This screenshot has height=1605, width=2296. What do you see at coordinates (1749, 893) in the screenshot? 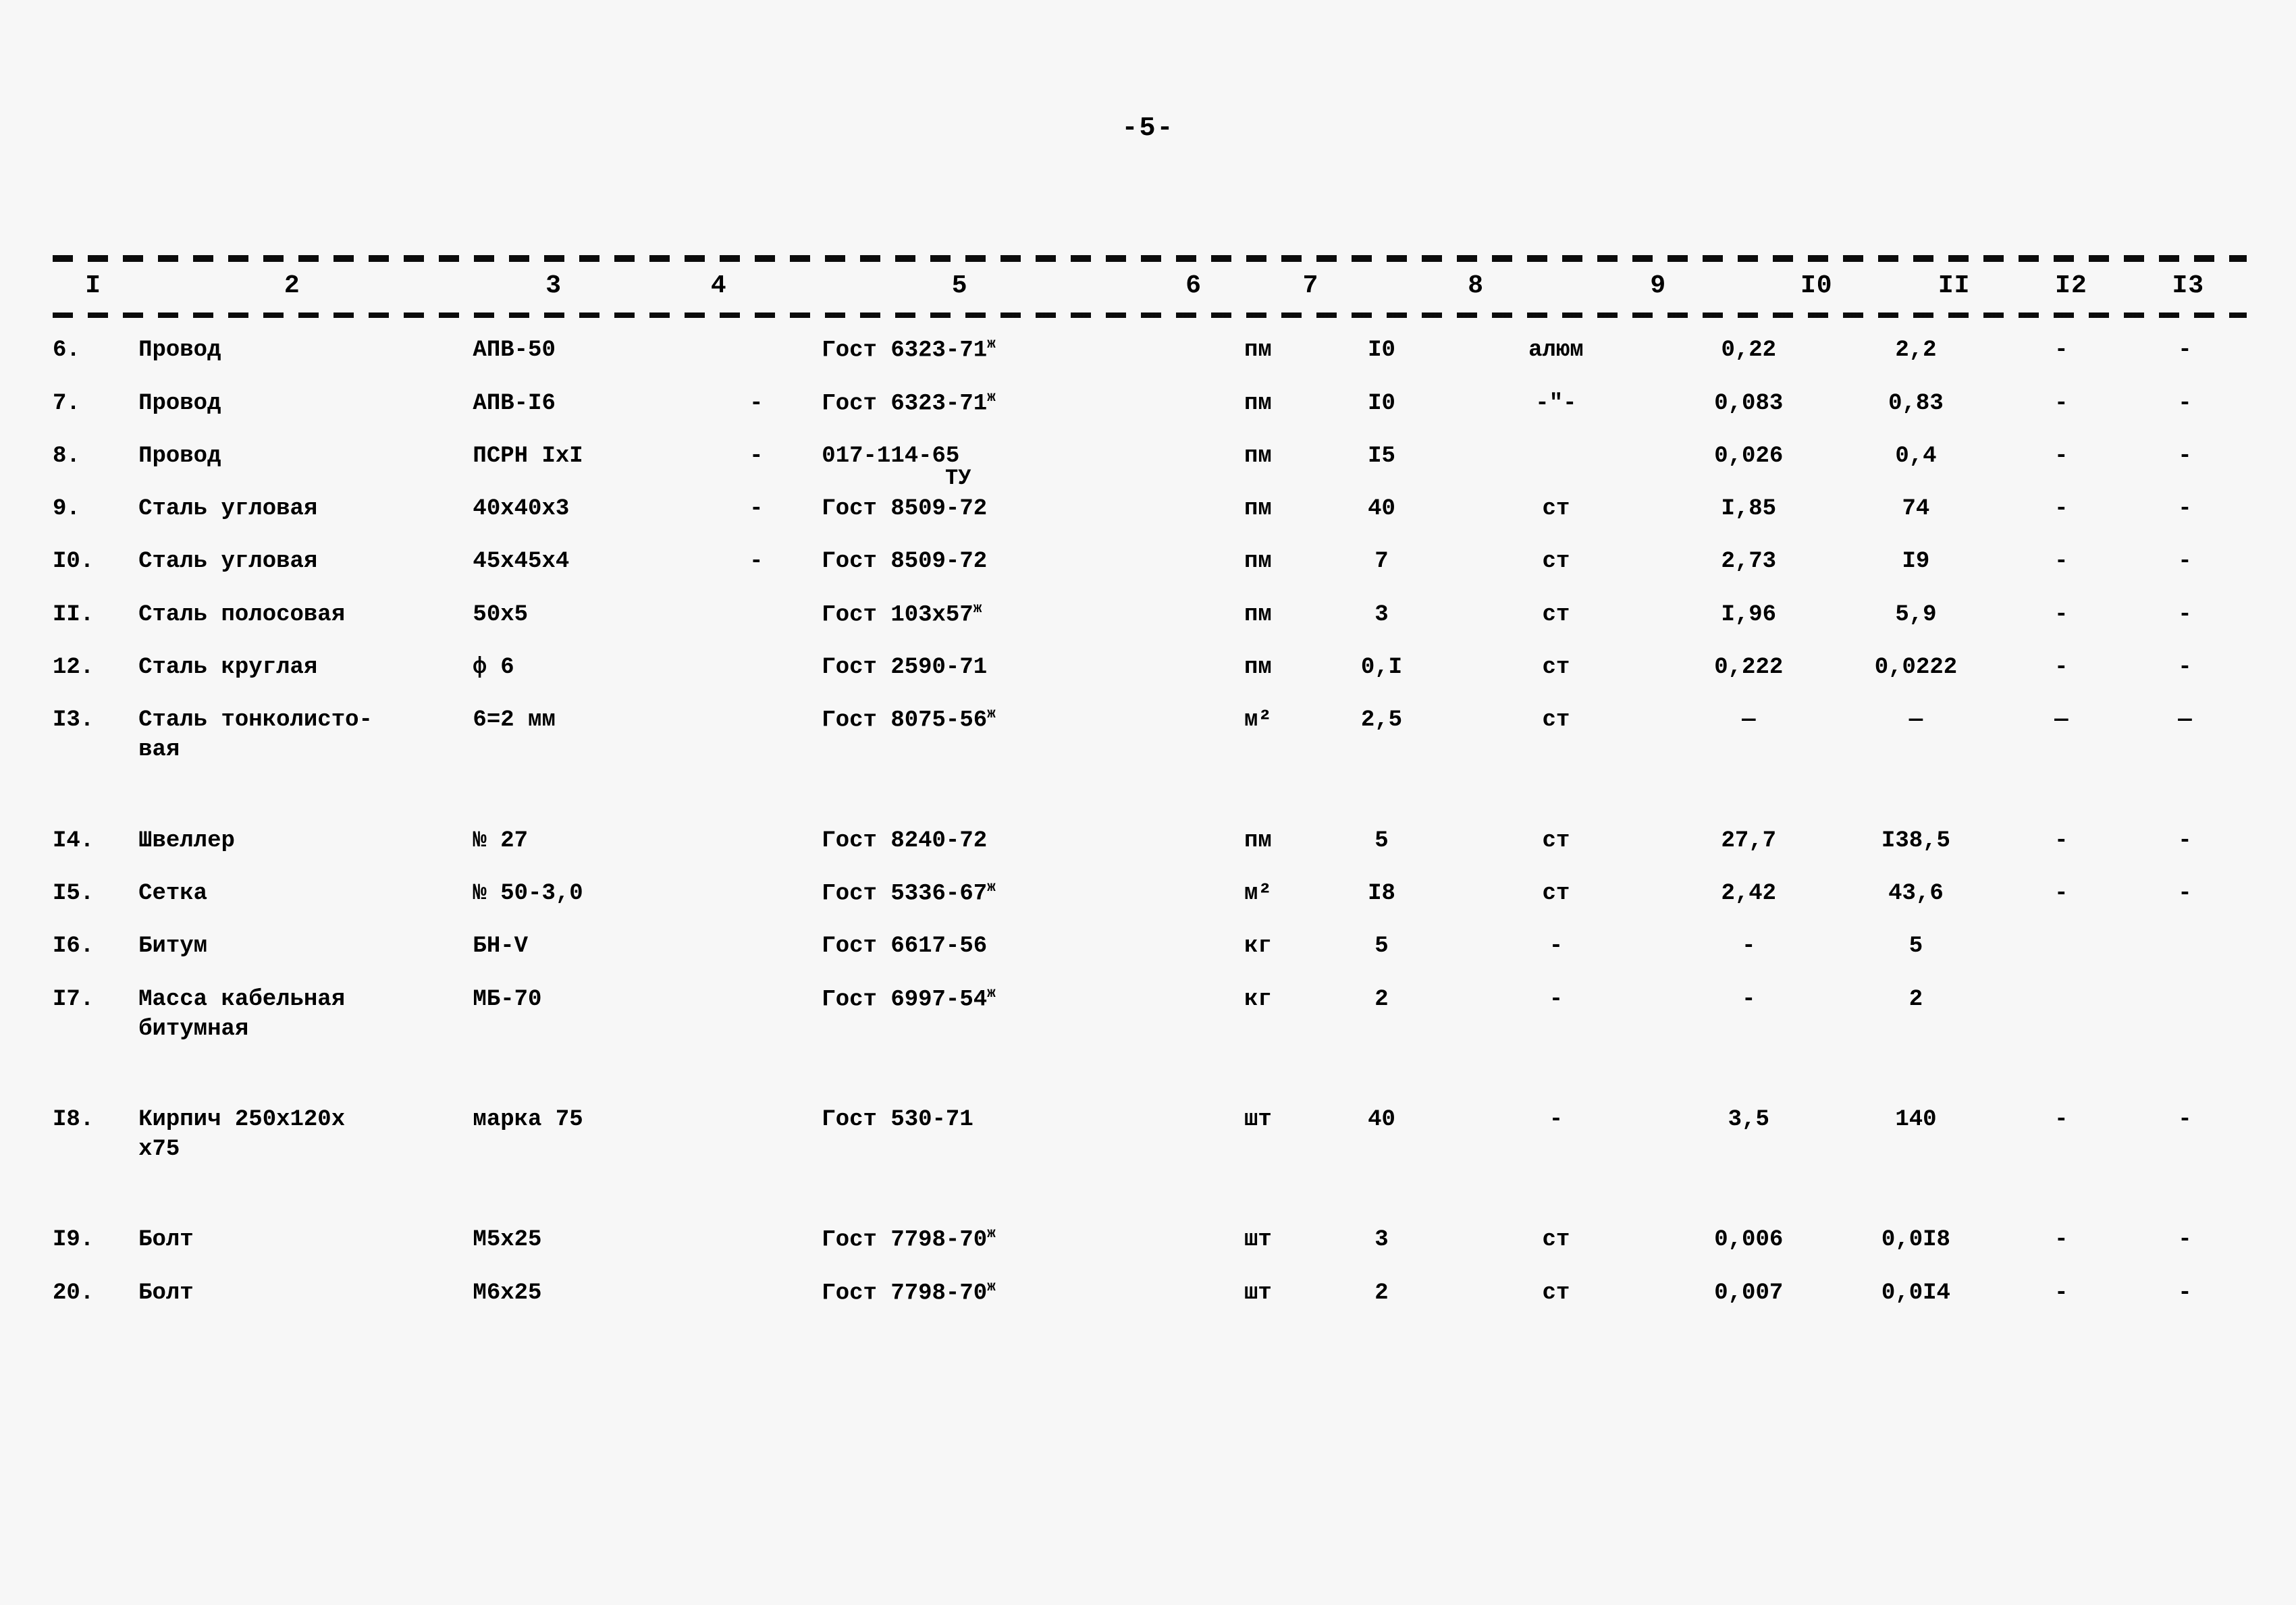
I see `cell-unit-weight: 2,42` at bounding box center [1749, 893].